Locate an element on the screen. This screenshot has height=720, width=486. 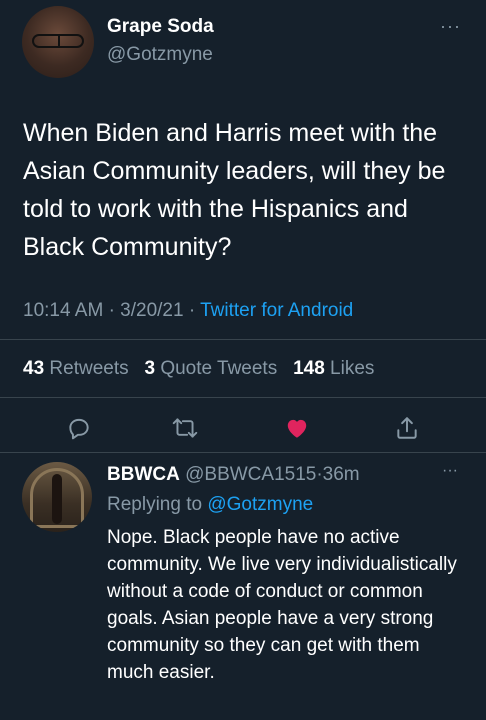
reply-header: BBWCA @BBWCA1515·36m is located at coordinates (233, 475).